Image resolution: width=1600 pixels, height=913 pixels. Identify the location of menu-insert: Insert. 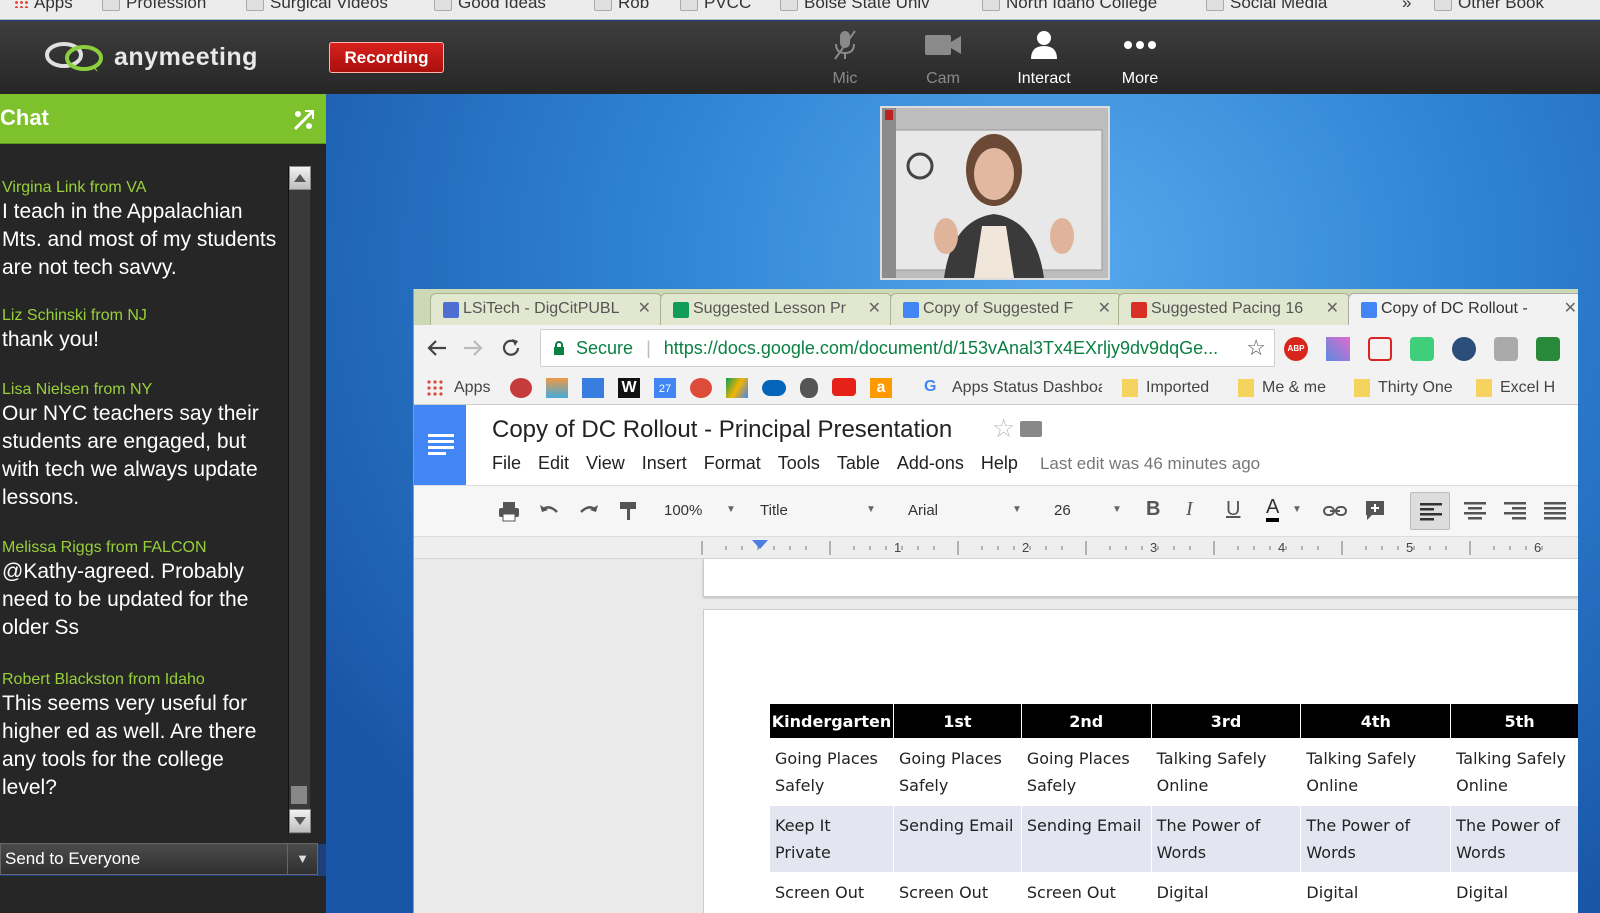
(664, 463).